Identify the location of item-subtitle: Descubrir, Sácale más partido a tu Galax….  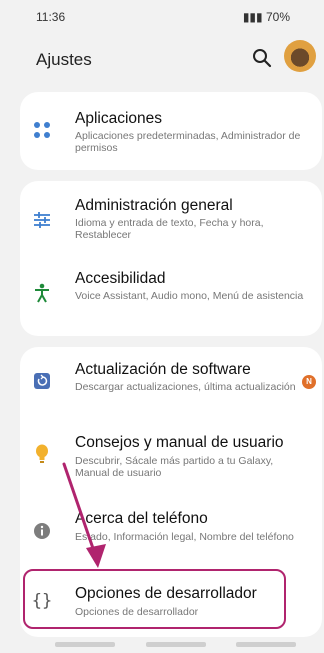
(174, 467).